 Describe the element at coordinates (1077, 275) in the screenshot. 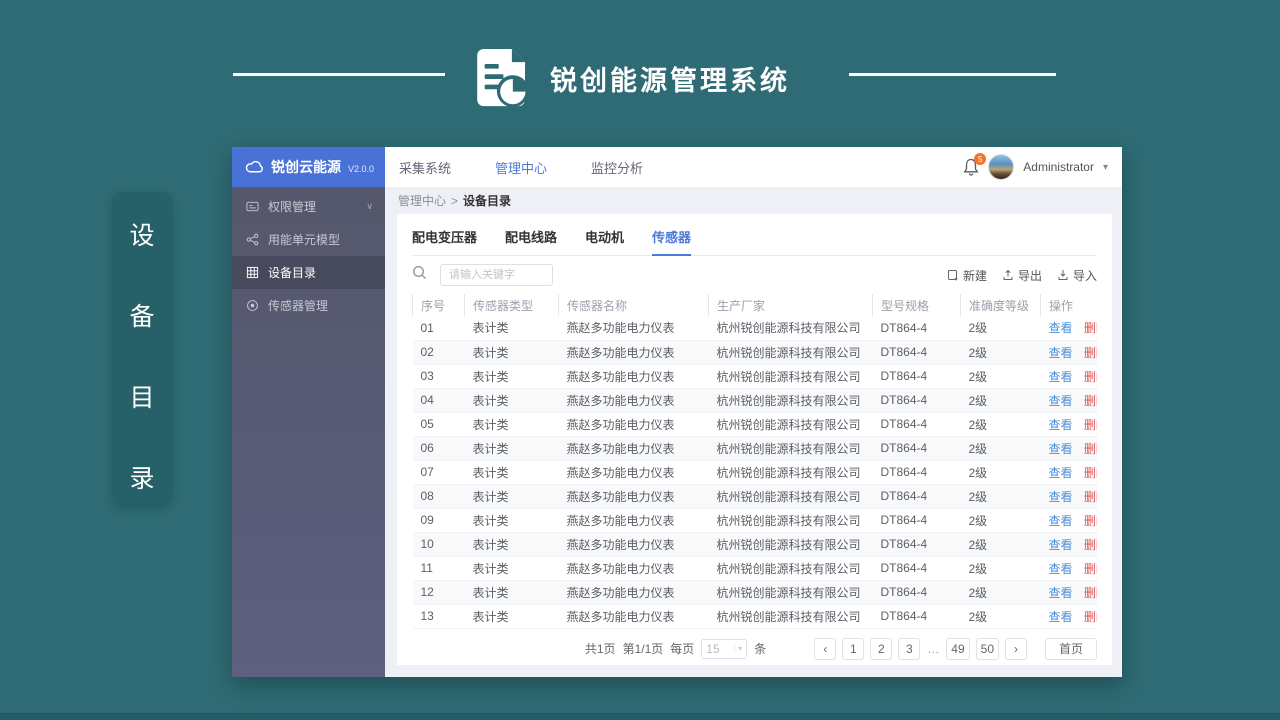

I see `import-button: 导入` at that location.